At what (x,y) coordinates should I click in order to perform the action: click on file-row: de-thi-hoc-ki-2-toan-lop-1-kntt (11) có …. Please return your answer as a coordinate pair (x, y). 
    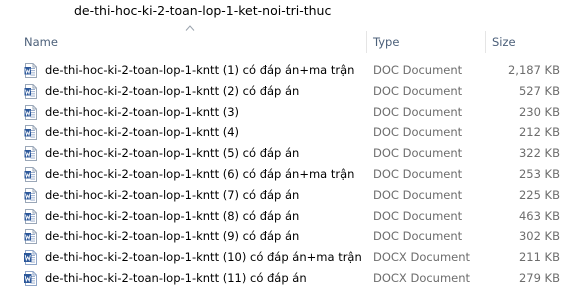
    Looking at the image, I should click on (283, 278).